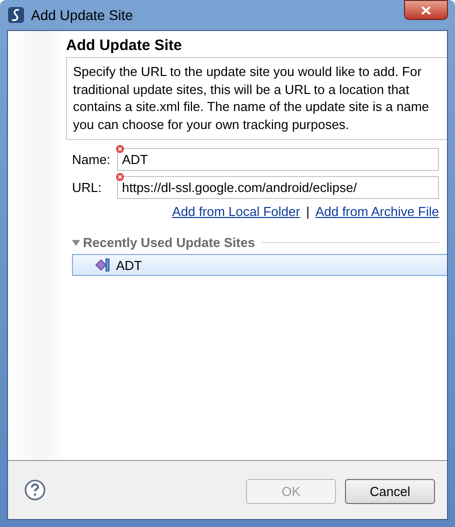 The height and width of the screenshot is (527, 455). Describe the element at coordinates (259, 265) in the screenshot. I see `list-item: ADT` at that location.